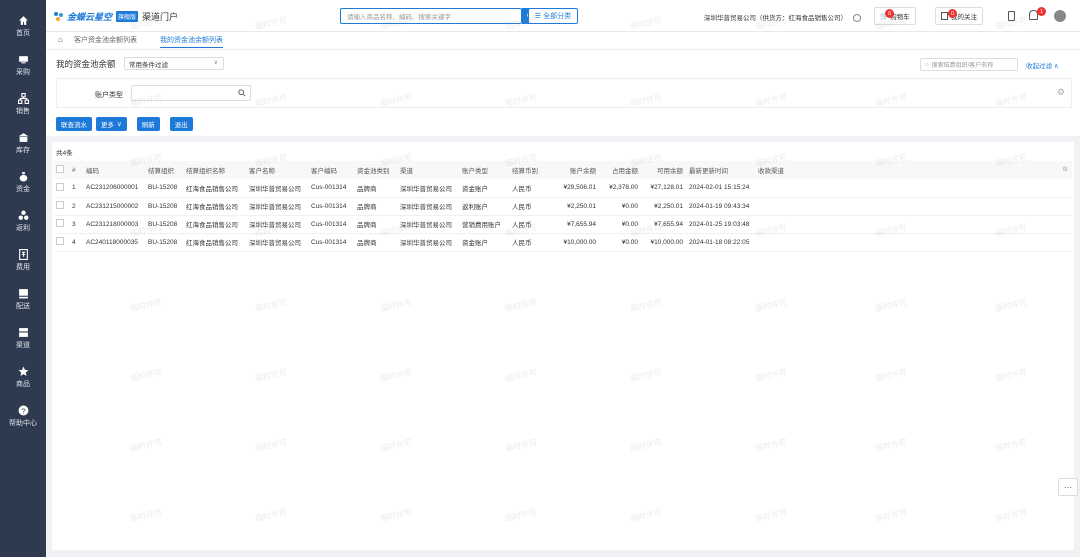 Image resolution: width=1080 pixels, height=557 pixels. Describe the element at coordinates (60, 39) in the screenshot. I see `home-icon: ⌂` at that location.